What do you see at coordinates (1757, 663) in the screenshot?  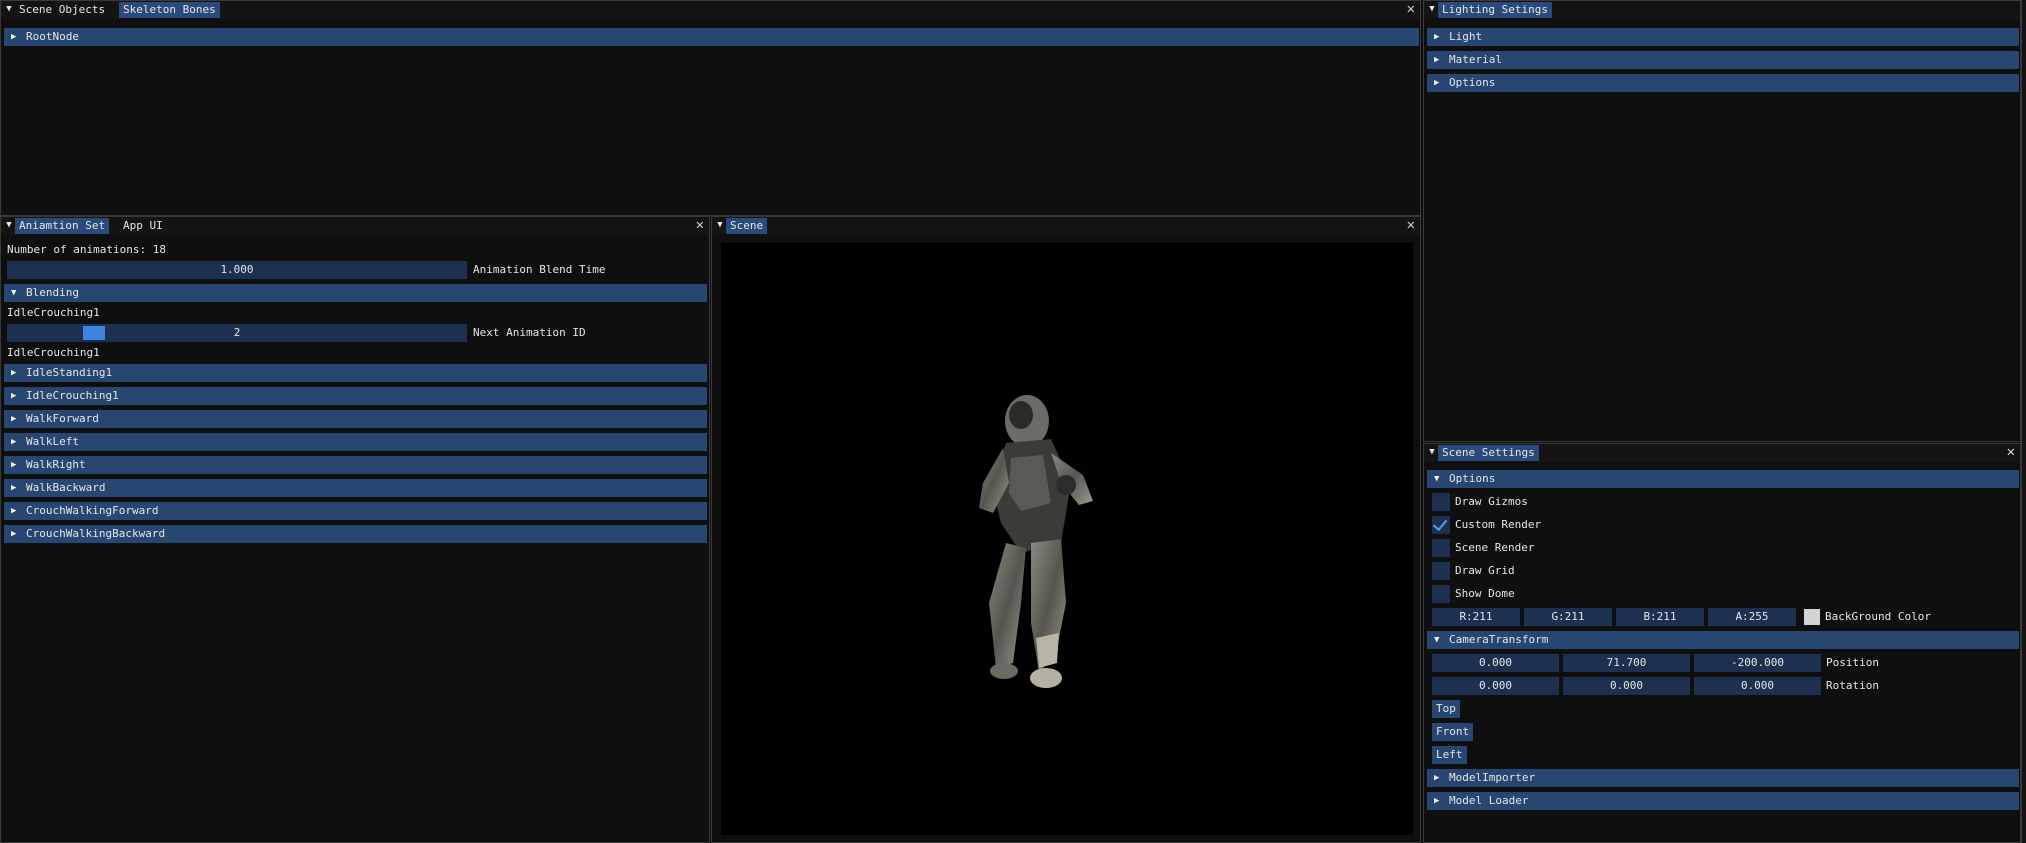 I see `position-z-input: -200.000` at bounding box center [1757, 663].